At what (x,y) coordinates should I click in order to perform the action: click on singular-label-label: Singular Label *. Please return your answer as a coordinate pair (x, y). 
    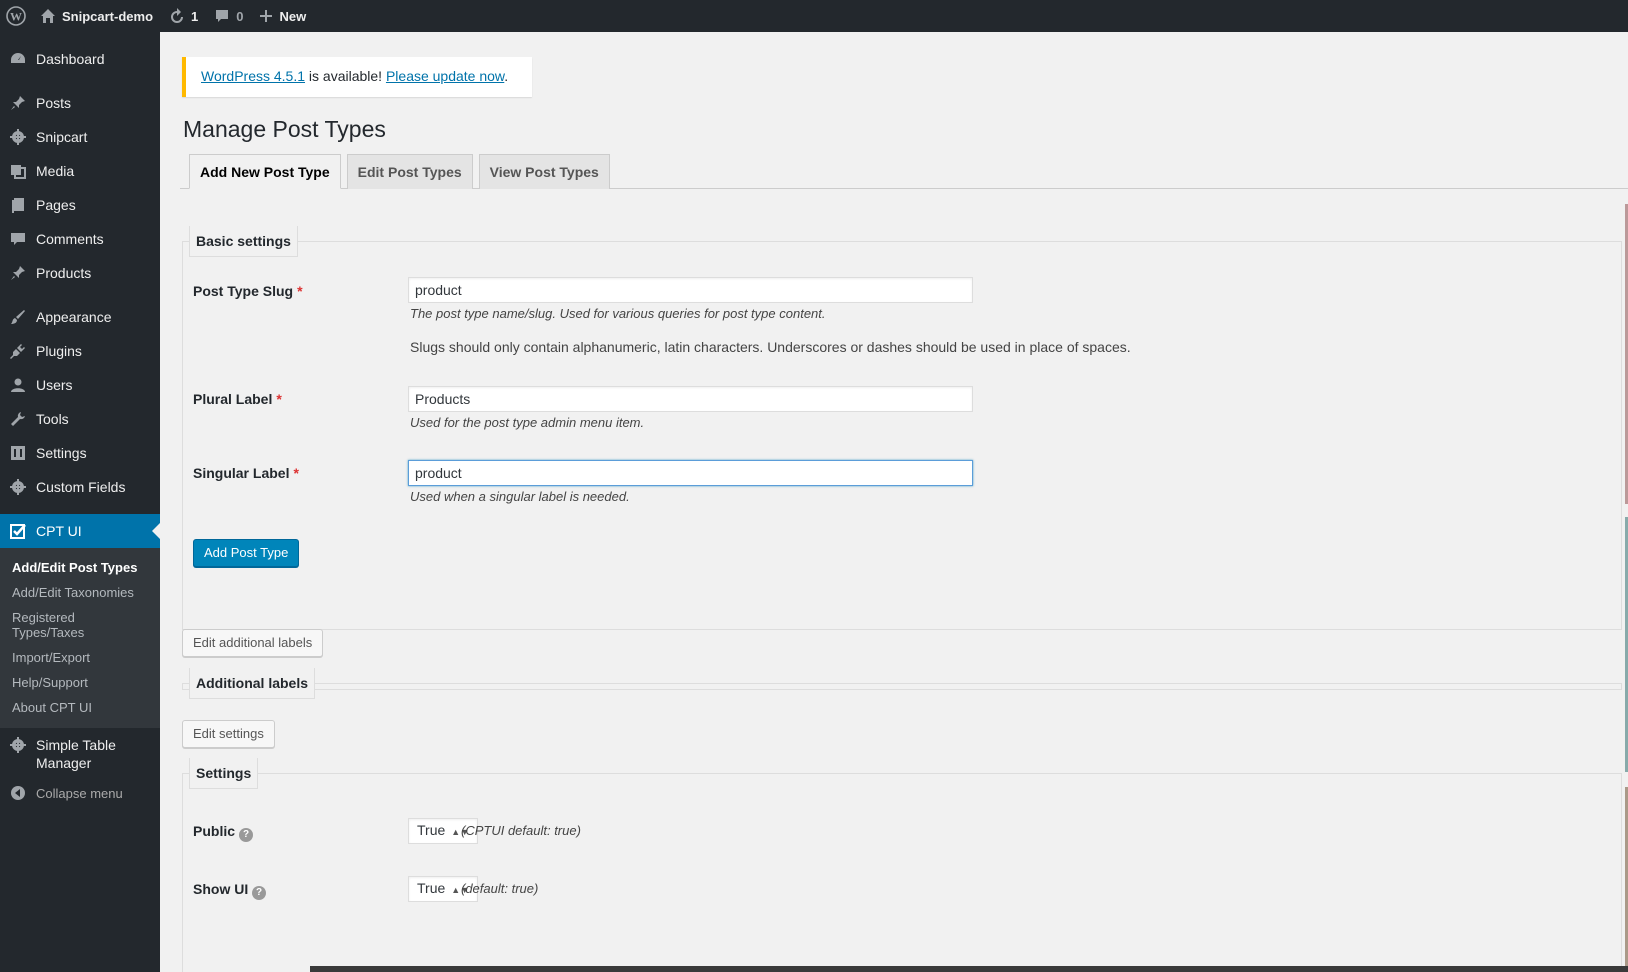
    Looking at the image, I should click on (246, 473).